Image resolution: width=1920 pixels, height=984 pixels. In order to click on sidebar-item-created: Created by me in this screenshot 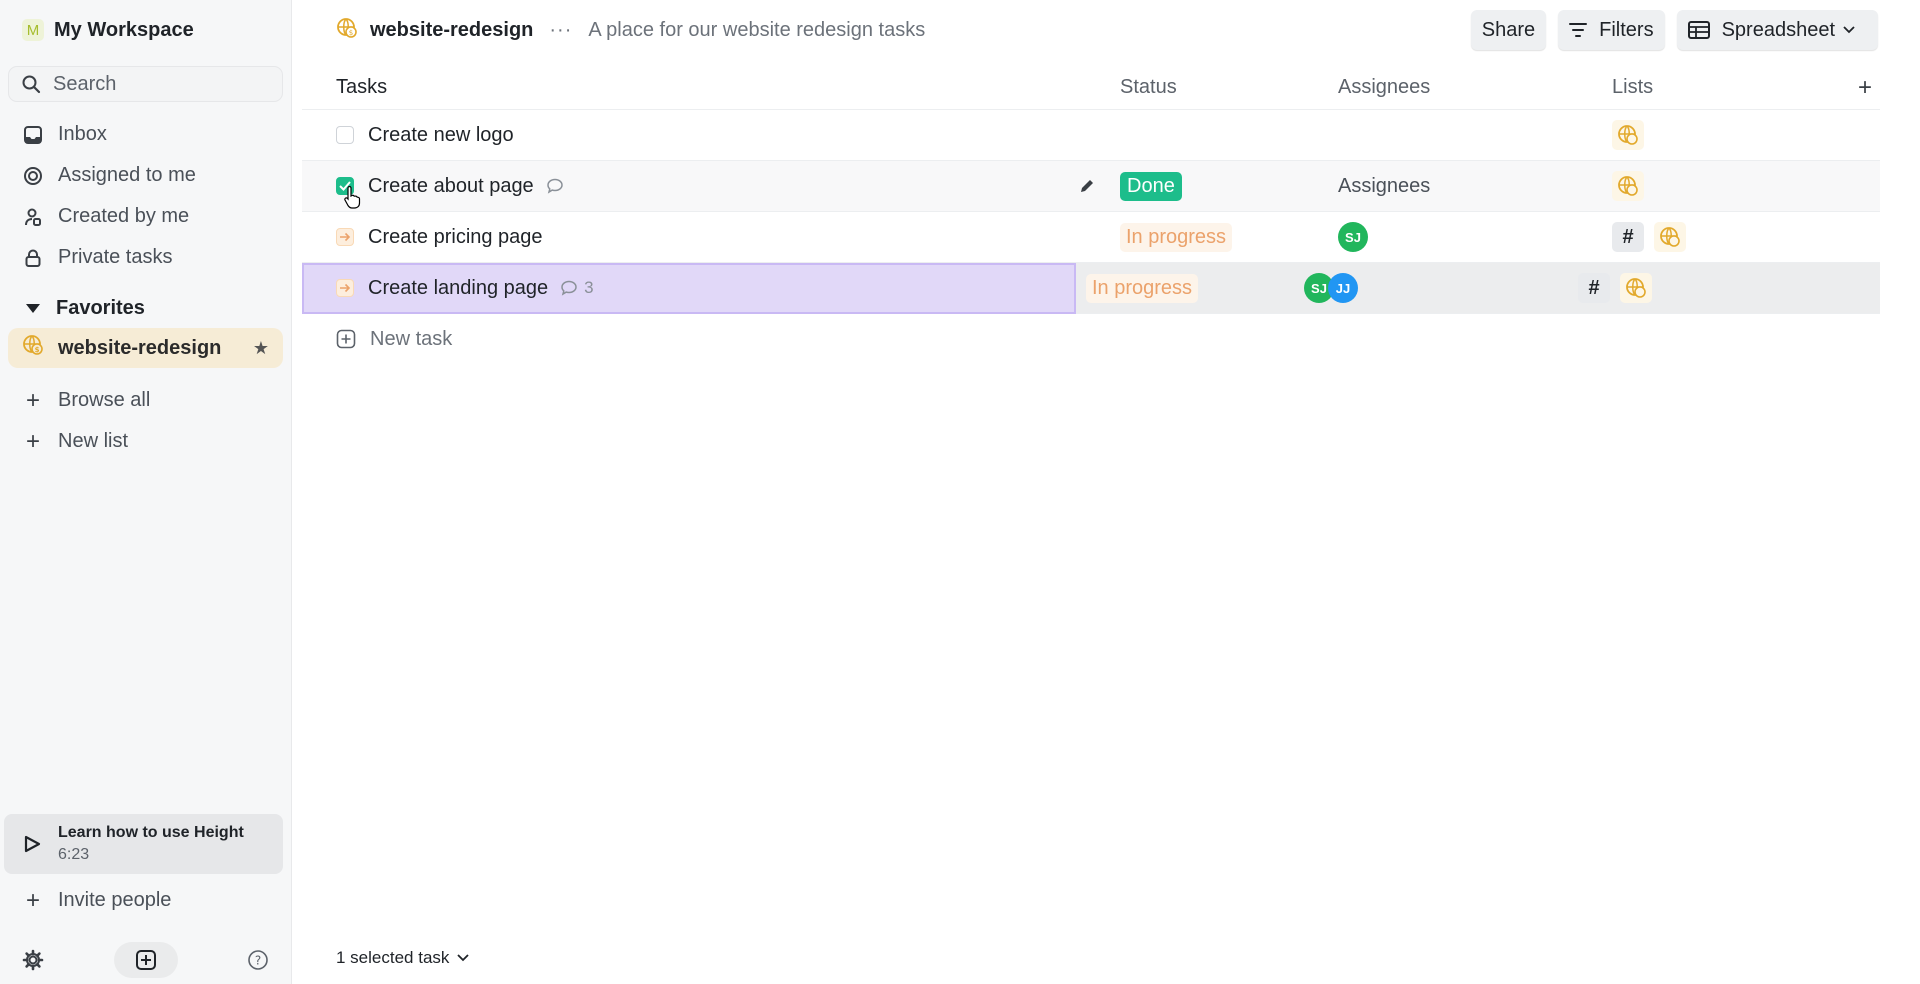, I will do `click(145, 216)`.